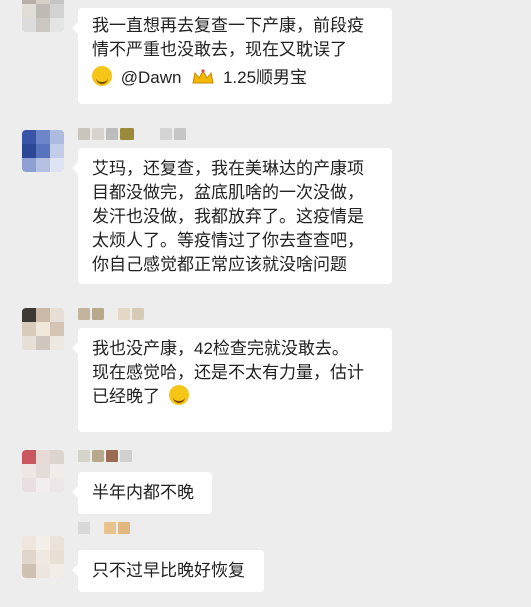  I want to click on message-bubble: 半年内都不晚, so click(142, 493).